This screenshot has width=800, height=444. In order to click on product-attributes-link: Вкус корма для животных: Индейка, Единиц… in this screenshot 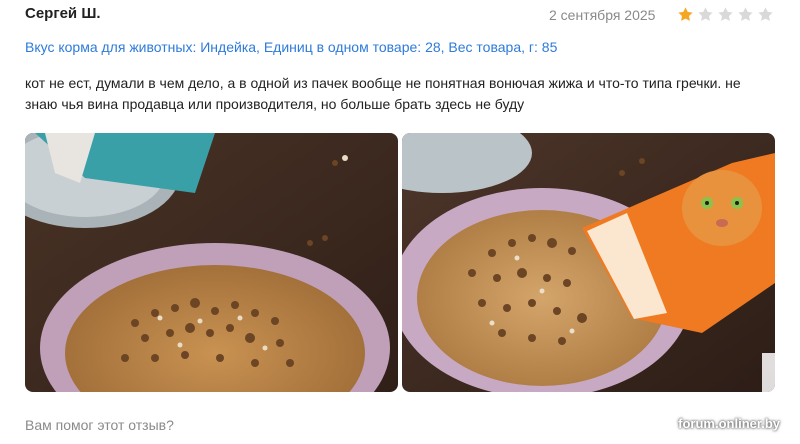, I will do `click(291, 47)`.